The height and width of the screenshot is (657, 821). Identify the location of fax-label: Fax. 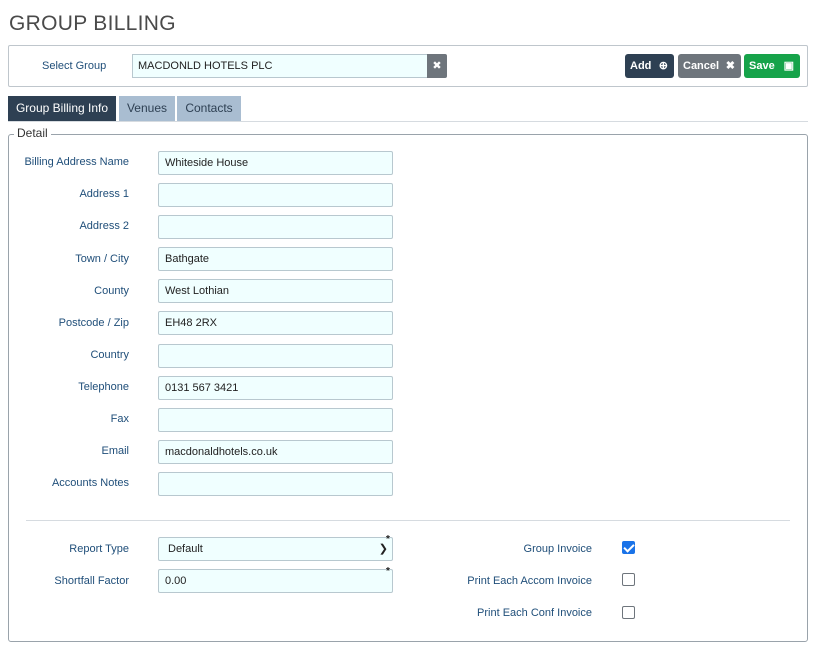
(119, 419).